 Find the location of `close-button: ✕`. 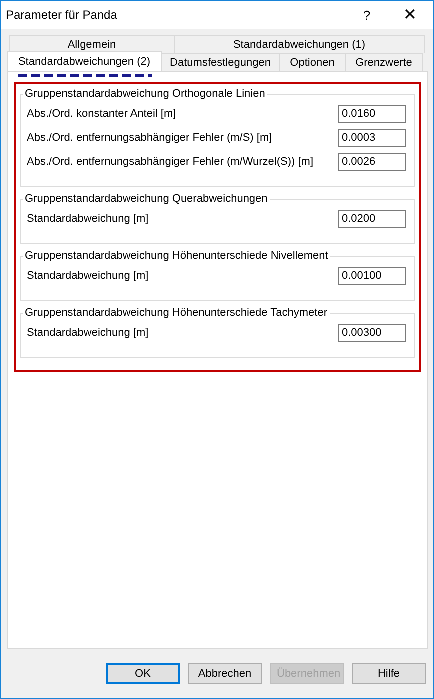

close-button: ✕ is located at coordinates (410, 15).